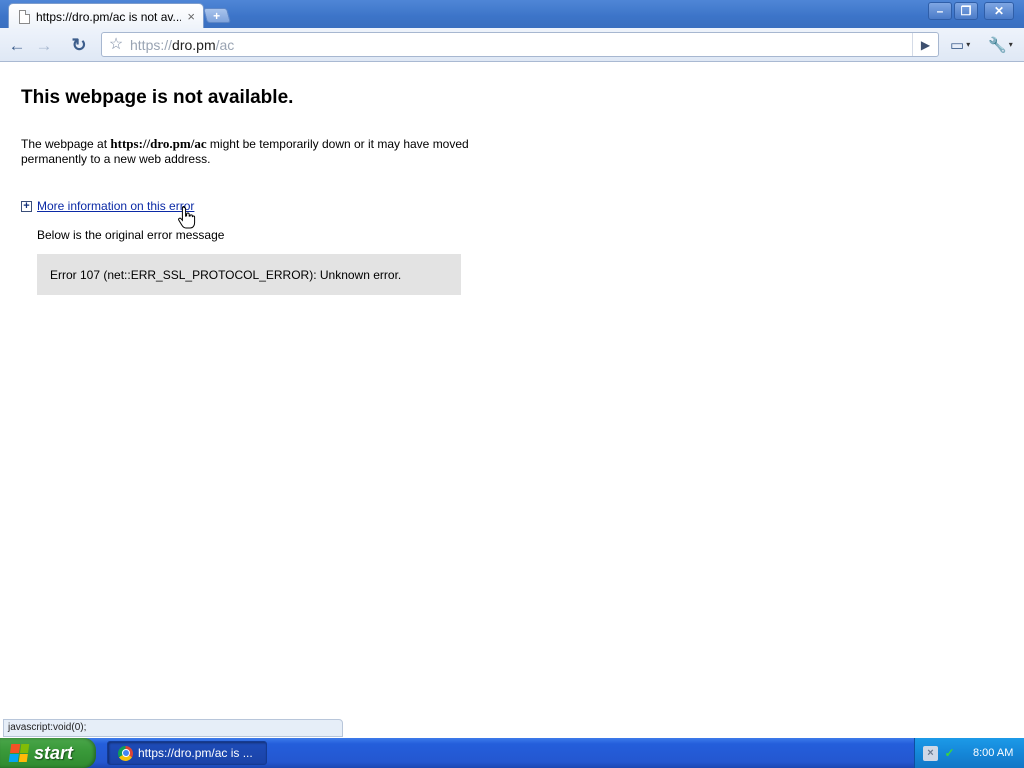 This screenshot has height=768, width=1024. I want to click on page-menu-button: ▭ ▾, so click(960, 45).